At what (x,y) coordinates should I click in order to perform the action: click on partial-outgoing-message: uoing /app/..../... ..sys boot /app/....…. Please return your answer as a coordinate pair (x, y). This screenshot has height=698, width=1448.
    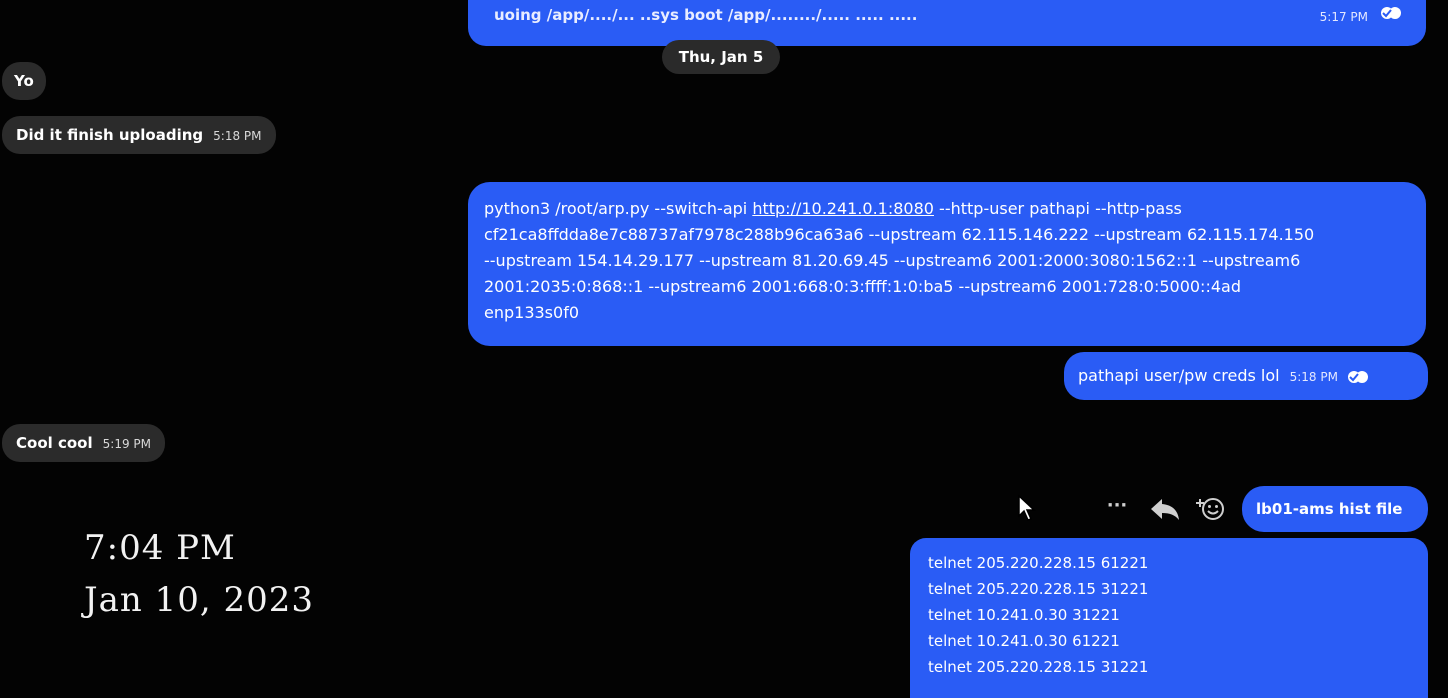
    Looking at the image, I should click on (947, 23).